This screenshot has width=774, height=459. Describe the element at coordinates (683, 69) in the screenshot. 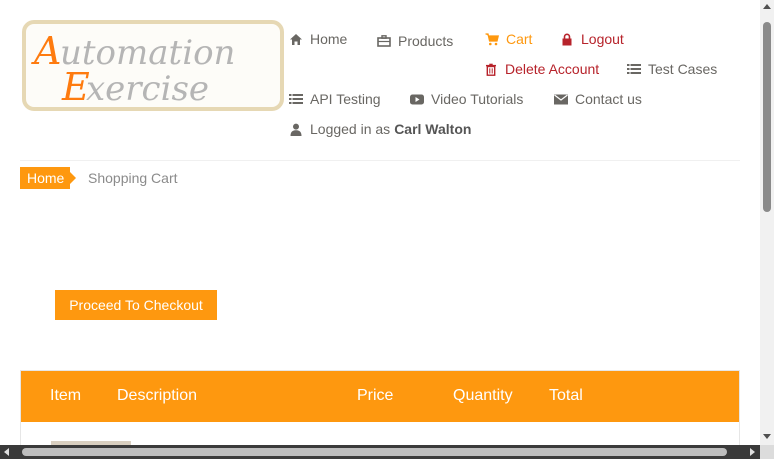

I see `nav-test-cases-label: Test Cases` at that location.